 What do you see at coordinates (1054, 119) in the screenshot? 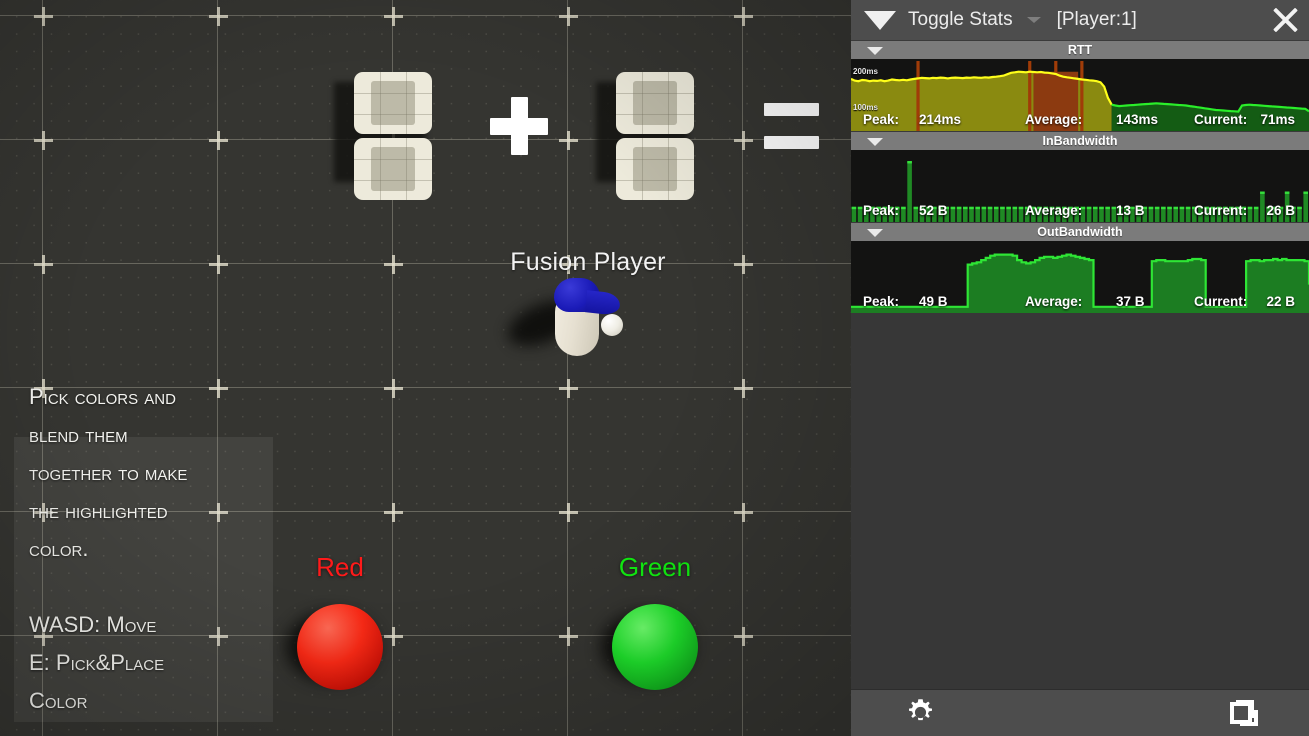
I see `rtt-average-label: Average:` at bounding box center [1054, 119].